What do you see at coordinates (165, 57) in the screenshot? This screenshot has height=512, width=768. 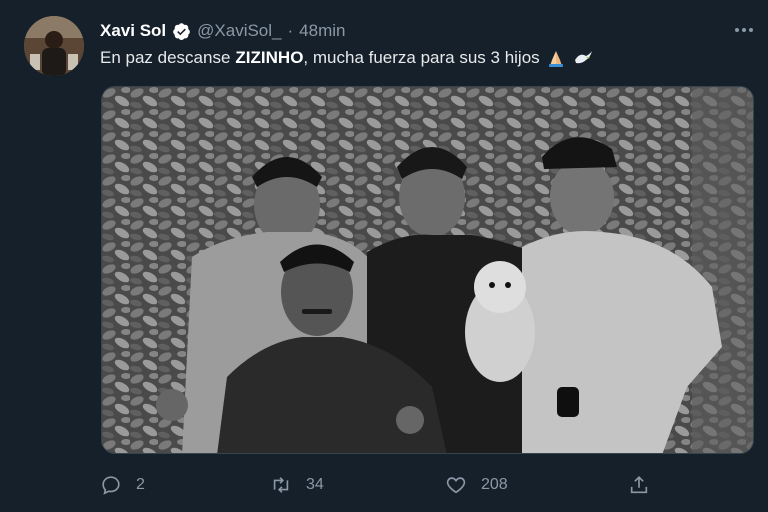 I see `tweet-text-prefix: En paz descanse` at bounding box center [165, 57].